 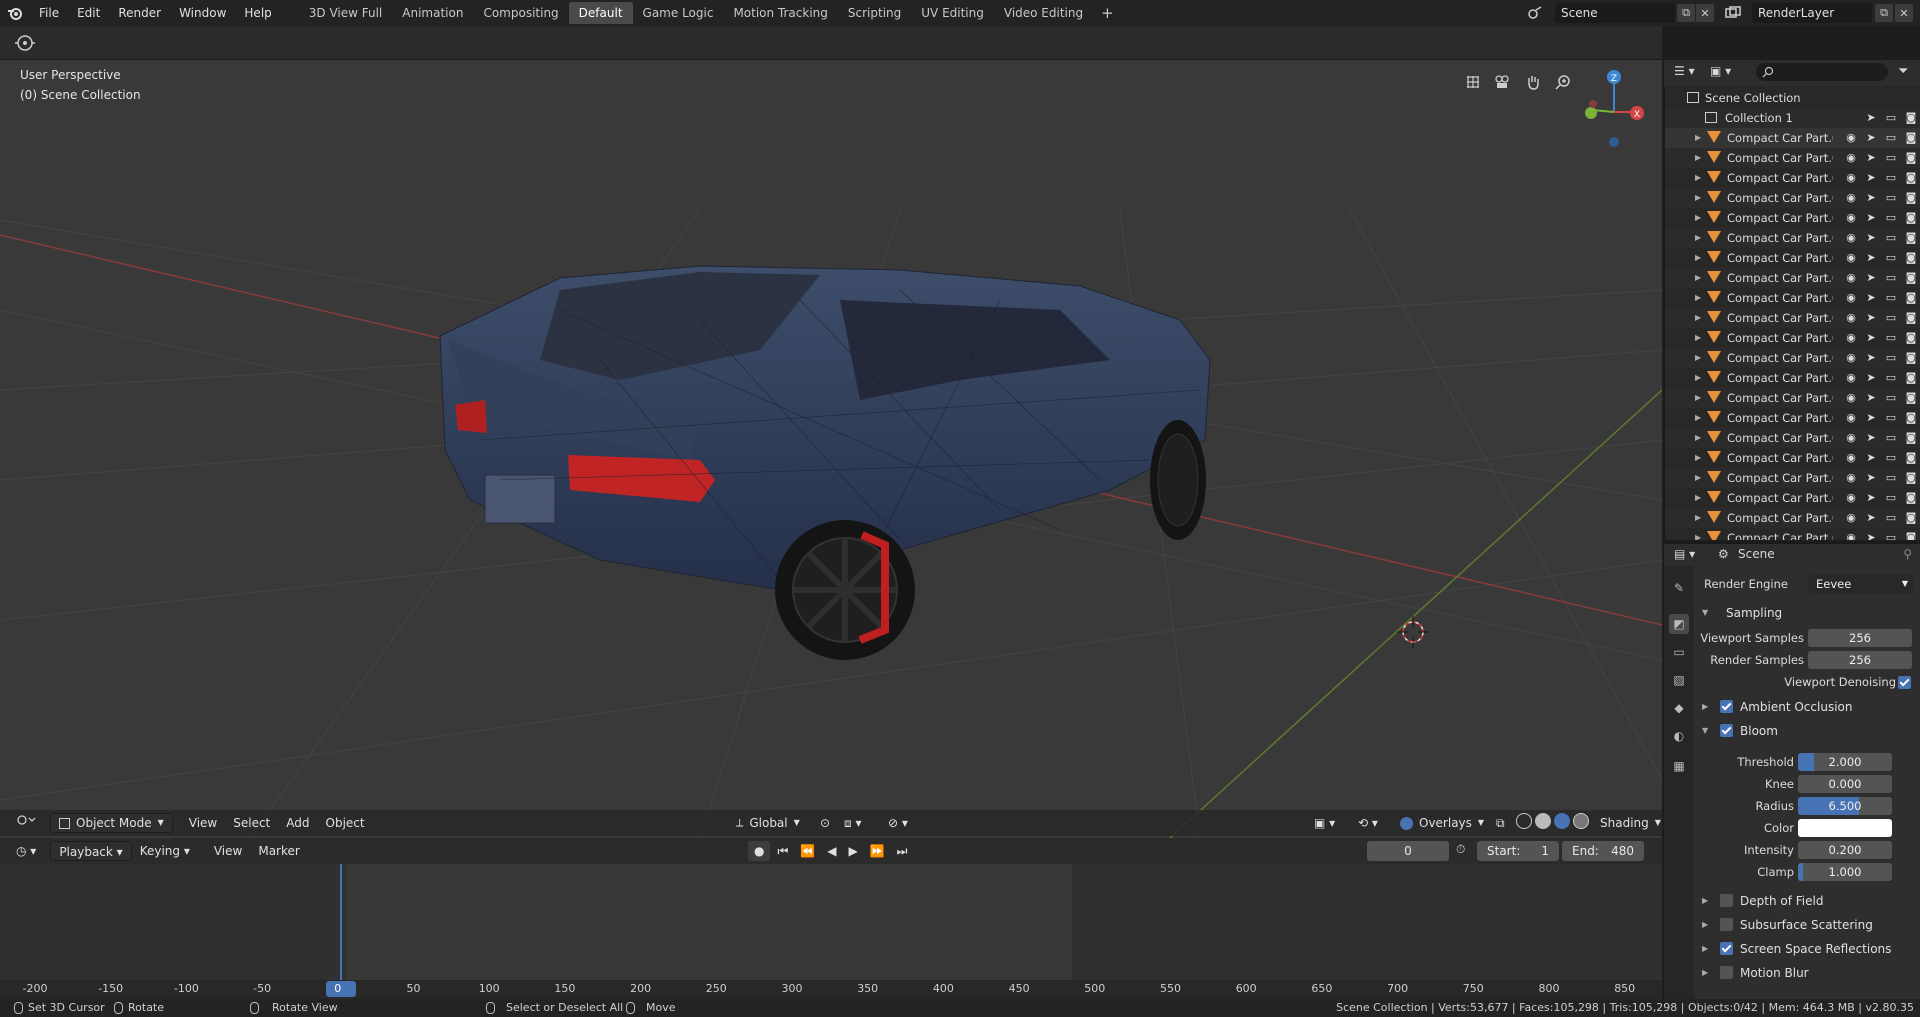 I want to click on gizmo-toggle-icon: ⟲ ▾, so click(x=1368, y=823).